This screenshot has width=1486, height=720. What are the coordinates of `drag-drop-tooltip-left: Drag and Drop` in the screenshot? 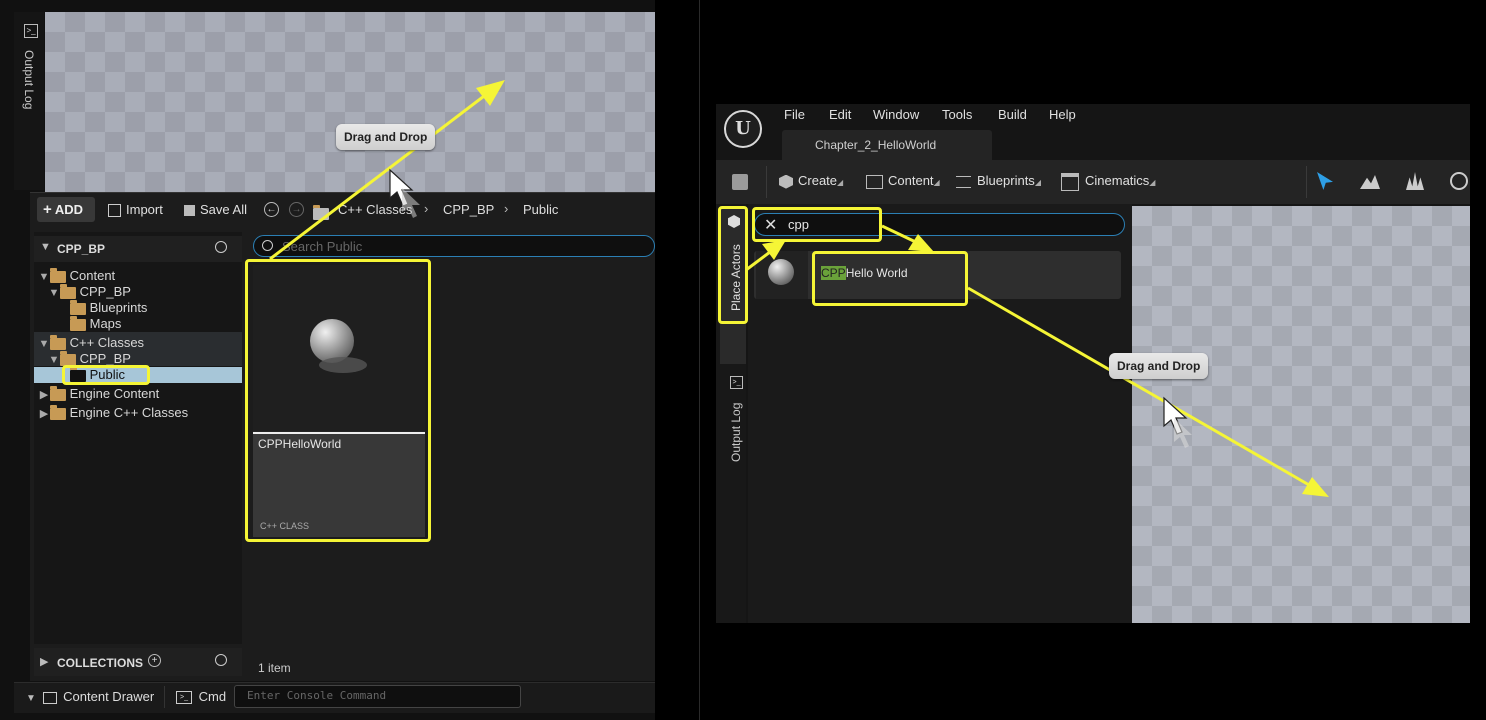 It's located at (386, 137).